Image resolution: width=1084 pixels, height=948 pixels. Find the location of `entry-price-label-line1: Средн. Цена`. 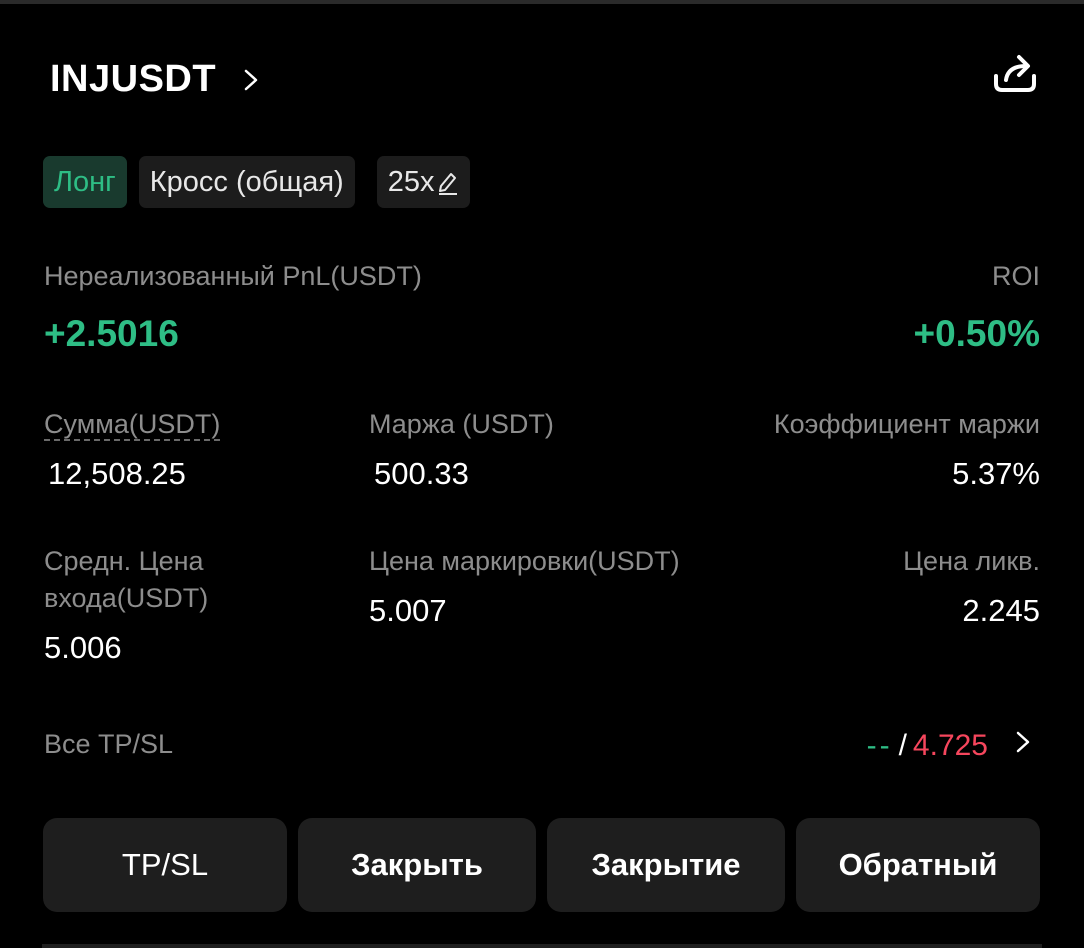

entry-price-label-line1: Средн. Цена is located at coordinates (124, 561).